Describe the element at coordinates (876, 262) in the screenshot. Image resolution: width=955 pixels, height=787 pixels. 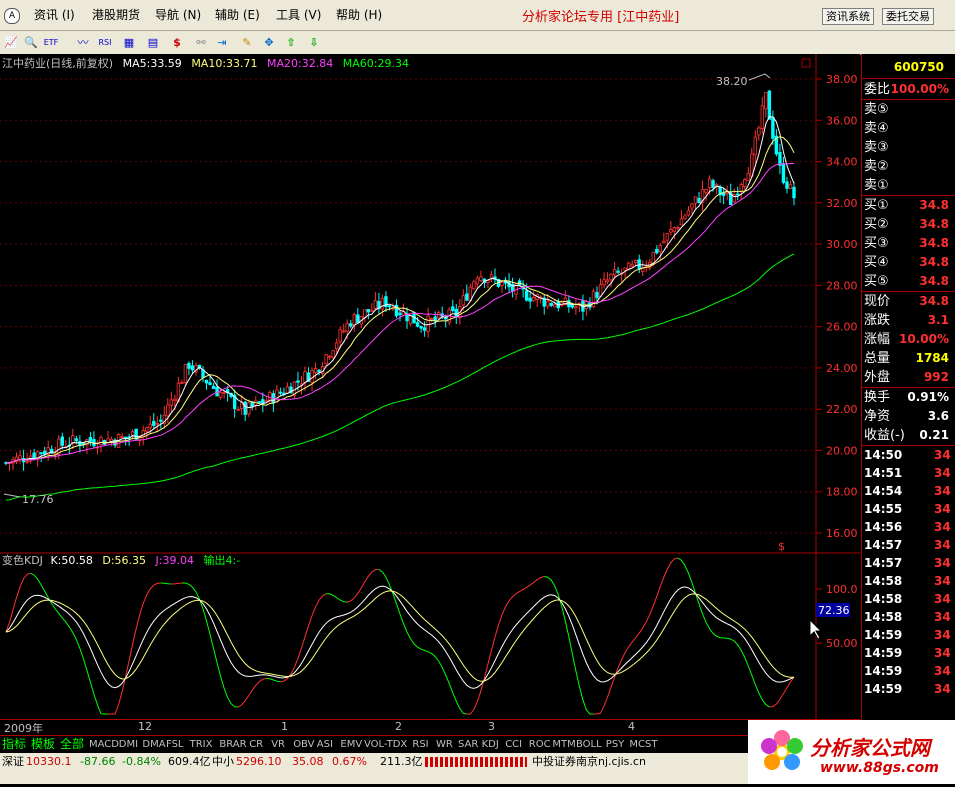
I see `buy-row-label: 买④` at that location.